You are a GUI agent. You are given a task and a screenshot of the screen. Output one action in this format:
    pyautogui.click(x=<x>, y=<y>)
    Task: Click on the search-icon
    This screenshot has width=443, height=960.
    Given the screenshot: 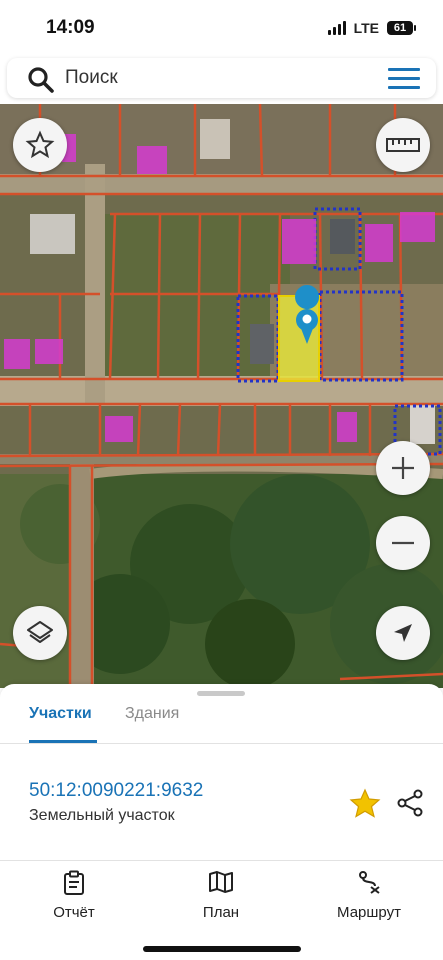 What is the action you would take?
    pyautogui.click(x=41, y=80)
    